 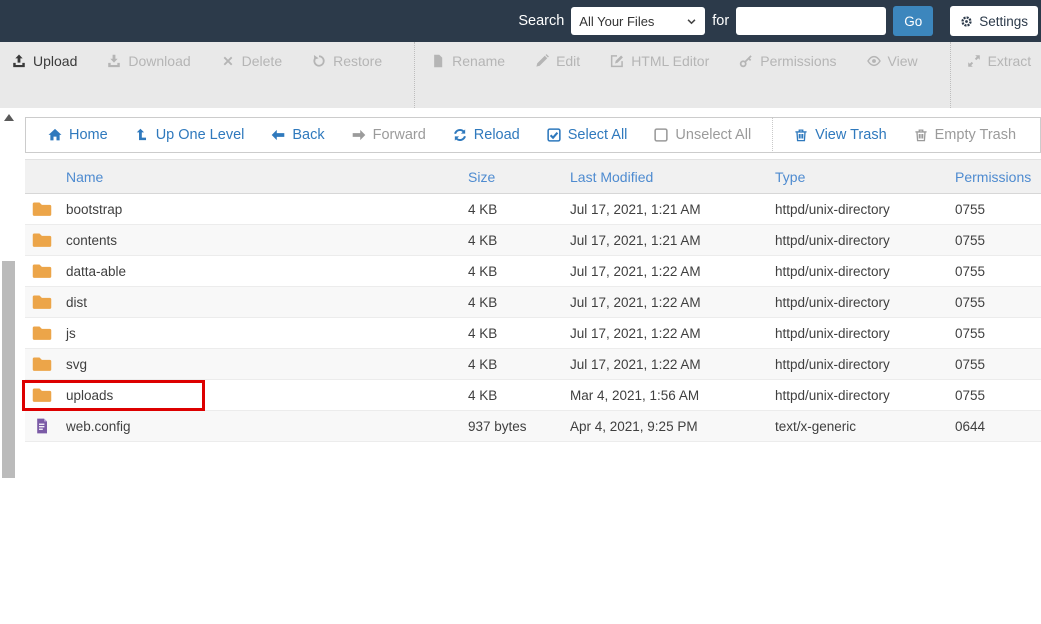 I want to click on toolbar-item-label: Download, so click(x=159, y=61).